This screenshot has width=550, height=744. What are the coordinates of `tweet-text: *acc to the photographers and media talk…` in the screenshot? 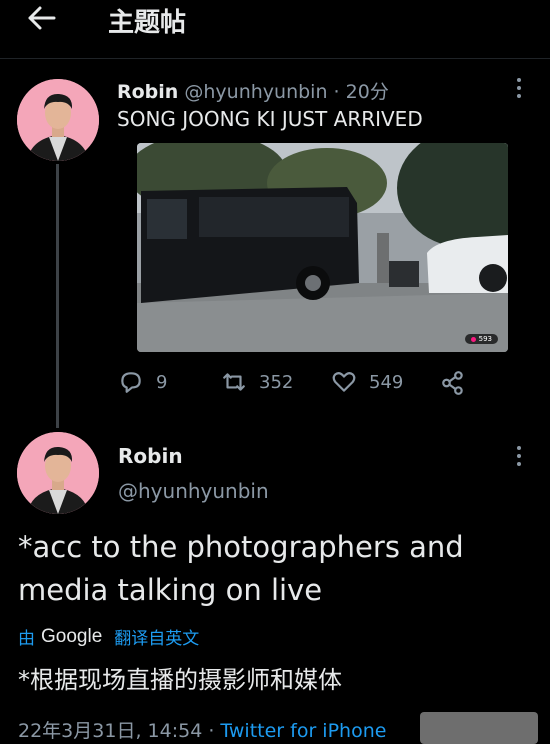 It's located at (278, 569).